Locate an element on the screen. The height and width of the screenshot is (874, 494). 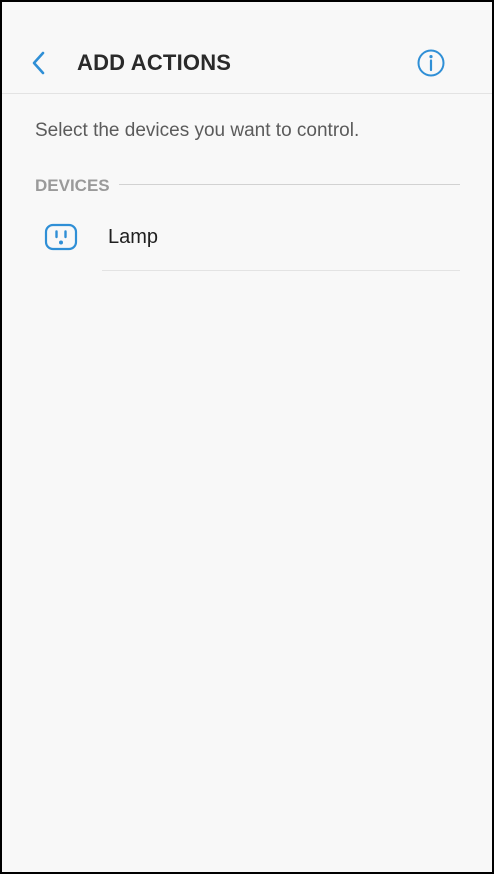
app-bar: ADD ACTIONS is located at coordinates (247, 63).